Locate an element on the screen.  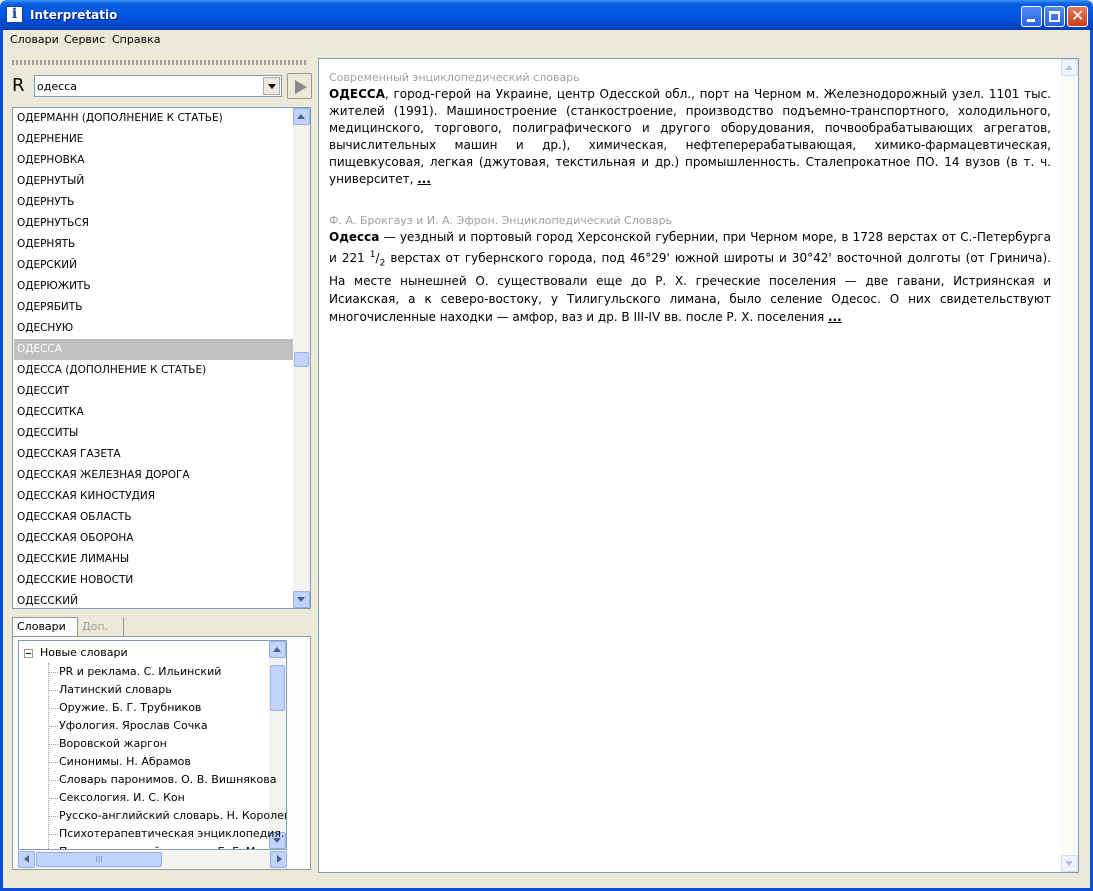
word-list-scrollbar is located at coordinates (301, 358).